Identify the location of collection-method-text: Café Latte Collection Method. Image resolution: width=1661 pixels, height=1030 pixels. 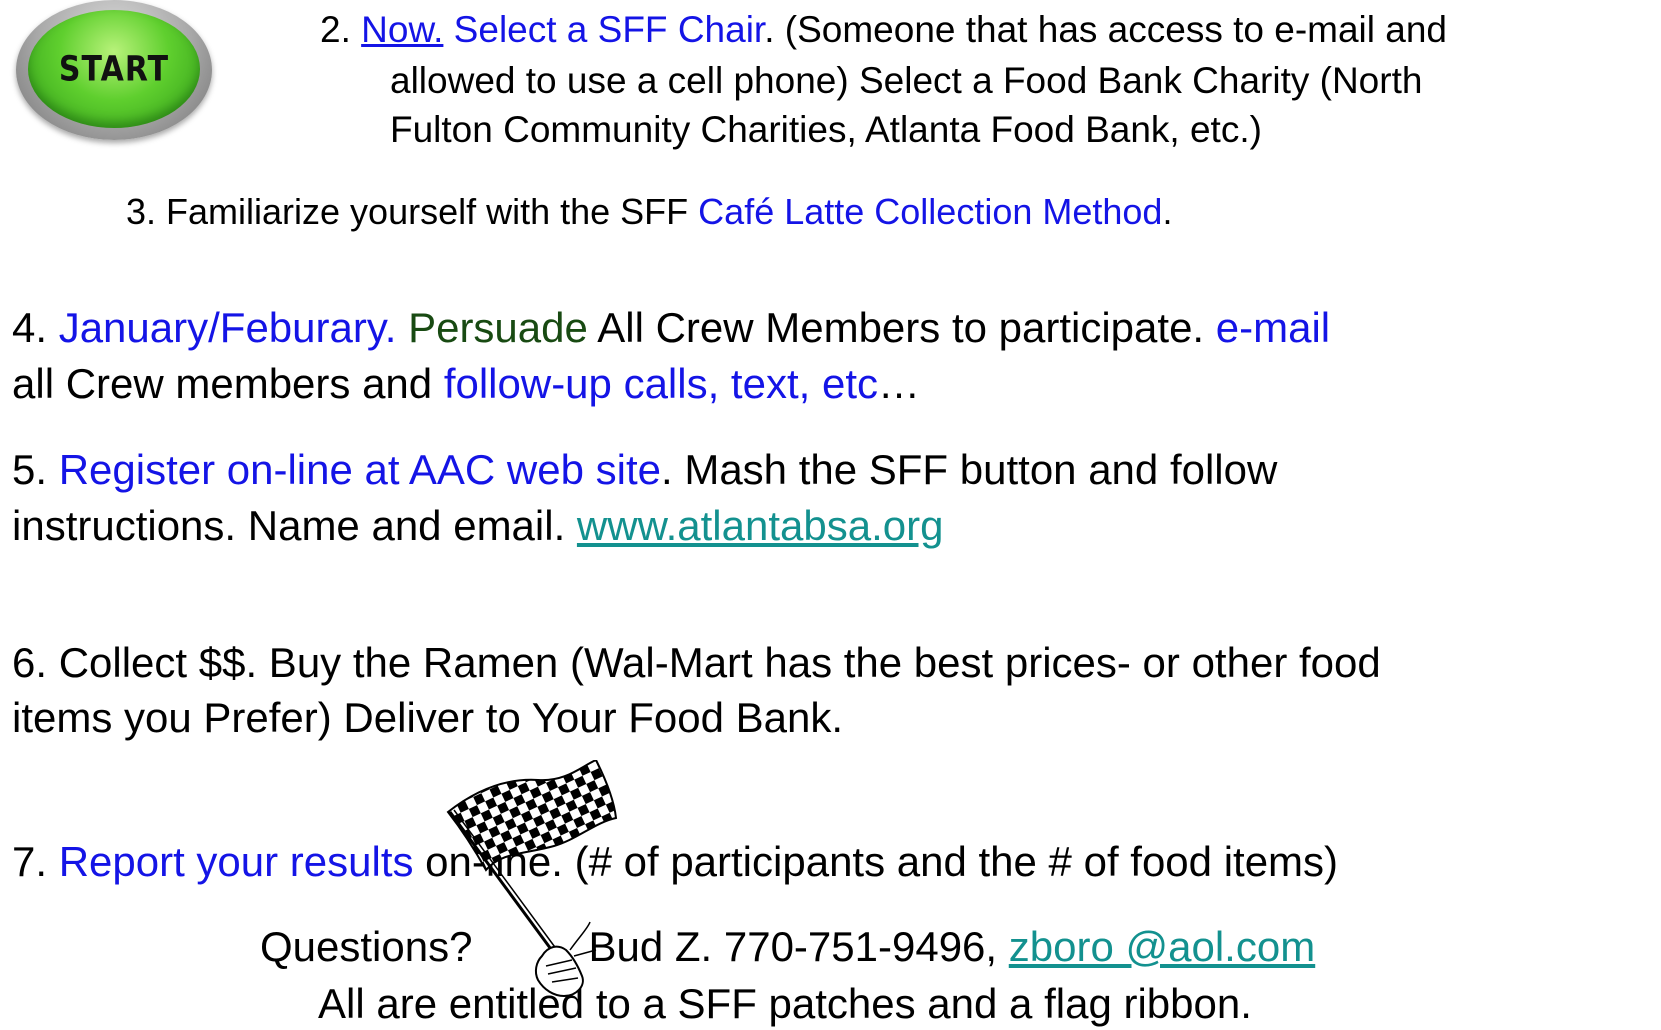
(930, 211).